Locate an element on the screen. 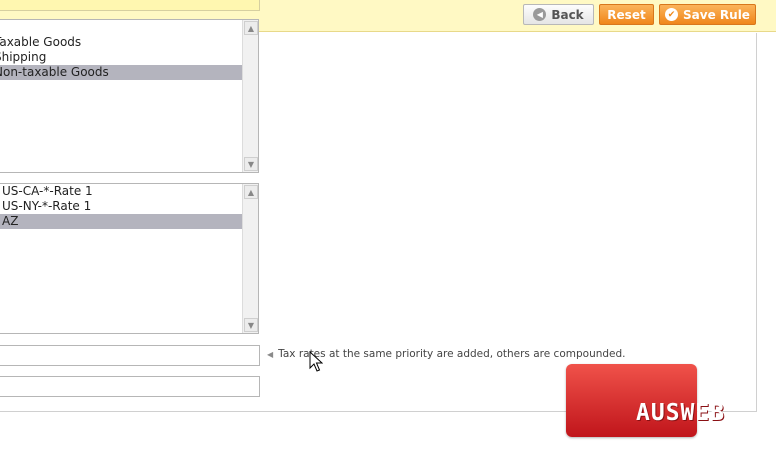  save-rule-button-label: Save Rule is located at coordinates (716, 14).